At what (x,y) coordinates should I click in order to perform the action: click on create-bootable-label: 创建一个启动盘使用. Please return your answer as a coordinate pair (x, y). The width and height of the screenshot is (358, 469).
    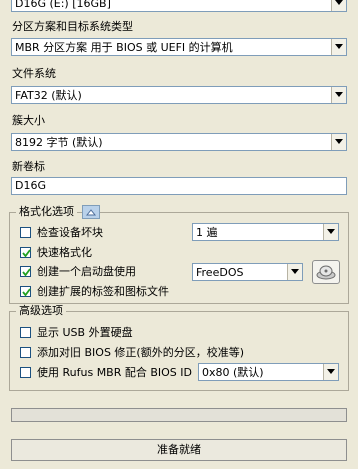
    Looking at the image, I should click on (86, 271).